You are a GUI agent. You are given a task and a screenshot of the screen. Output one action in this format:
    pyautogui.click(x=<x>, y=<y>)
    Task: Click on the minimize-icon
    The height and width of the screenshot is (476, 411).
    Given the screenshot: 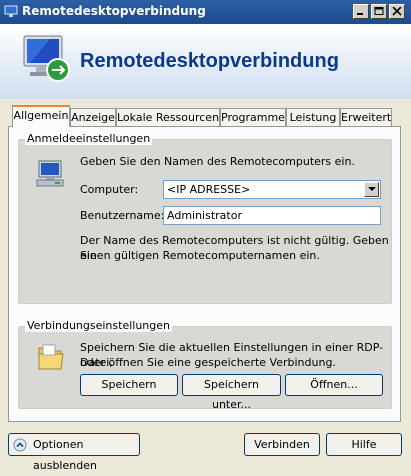 What is the action you would take?
    pyautogui.click(x=360, y=14)
    